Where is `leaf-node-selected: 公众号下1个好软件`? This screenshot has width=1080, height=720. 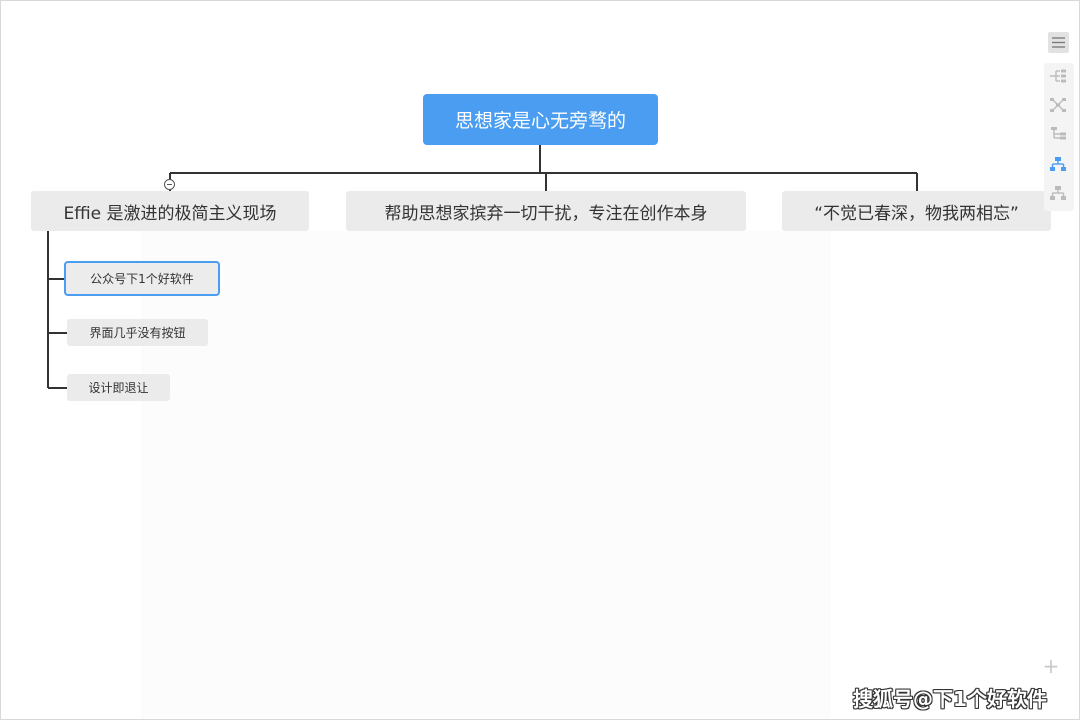 leaf-node-selected: 公众号下1个好软件 is located at coordinates (142, 278).